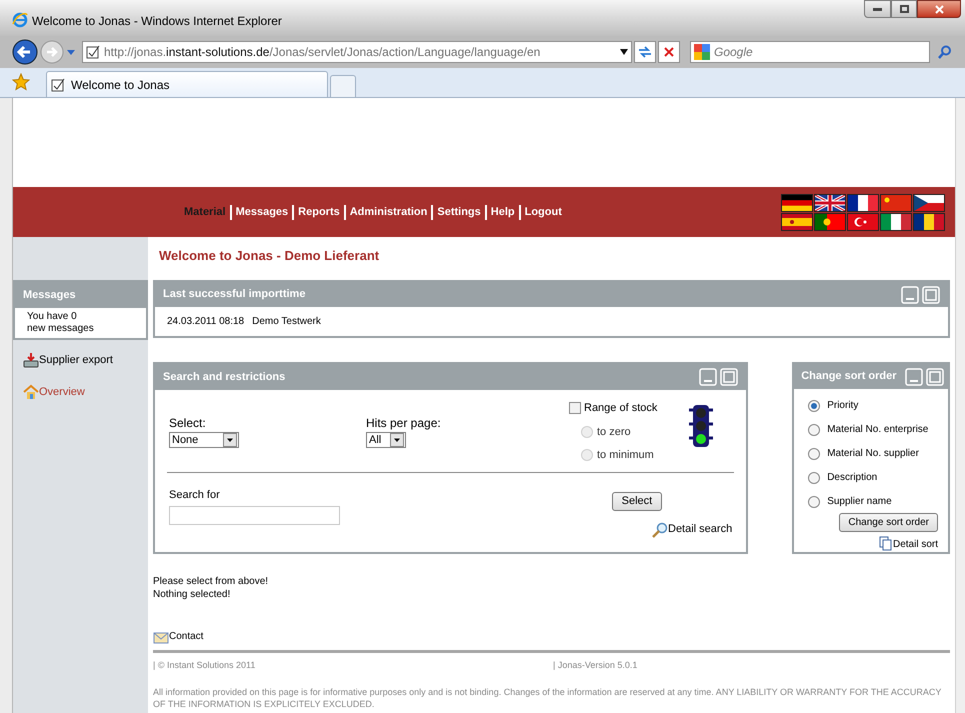  I want to click on nav-link: Logout, so click(543, 212).